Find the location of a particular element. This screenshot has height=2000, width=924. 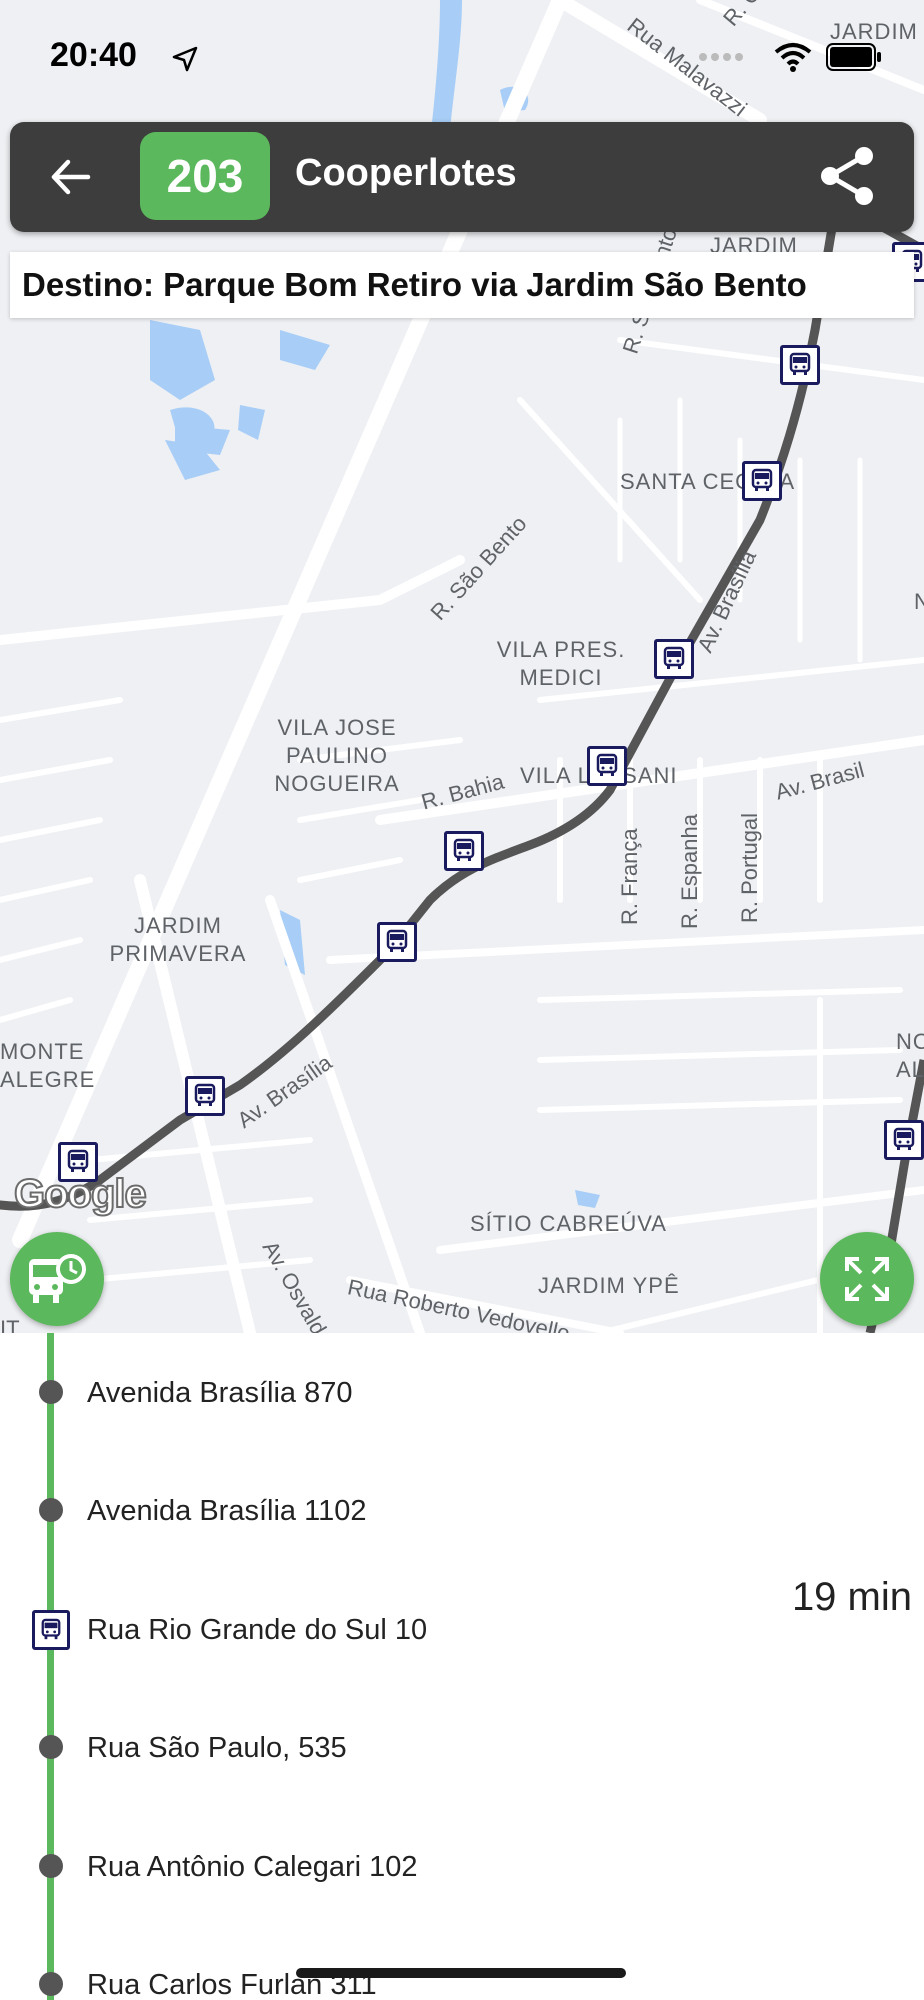

bus-clock-icon is located at coordinates (57, 1278).